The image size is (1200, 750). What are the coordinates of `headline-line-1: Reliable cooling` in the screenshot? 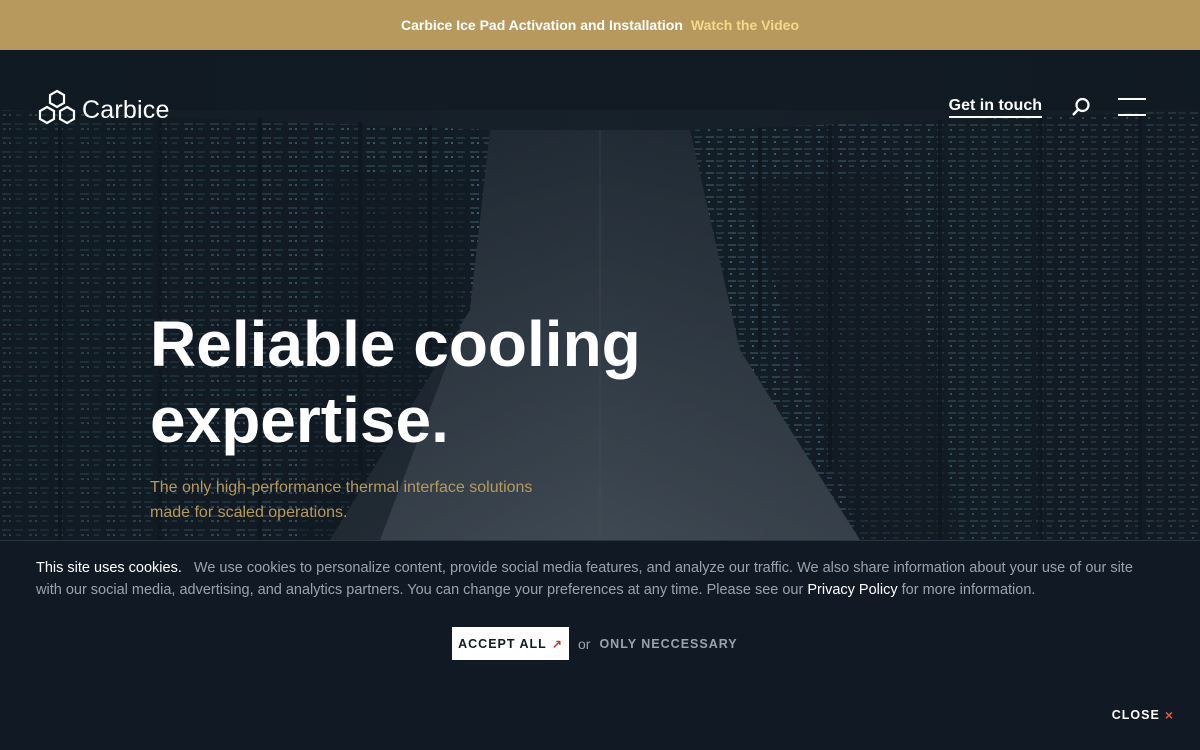 It's located at (395, 344).